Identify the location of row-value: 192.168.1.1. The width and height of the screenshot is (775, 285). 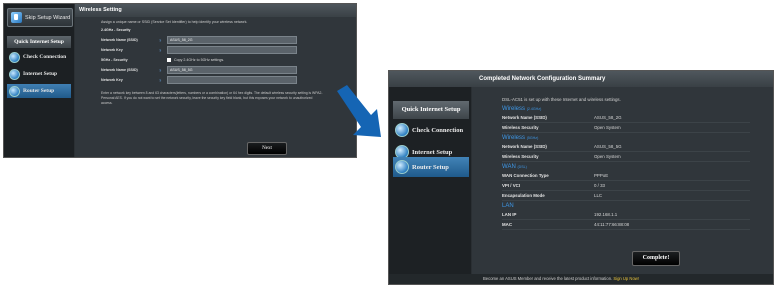
(606, 214).